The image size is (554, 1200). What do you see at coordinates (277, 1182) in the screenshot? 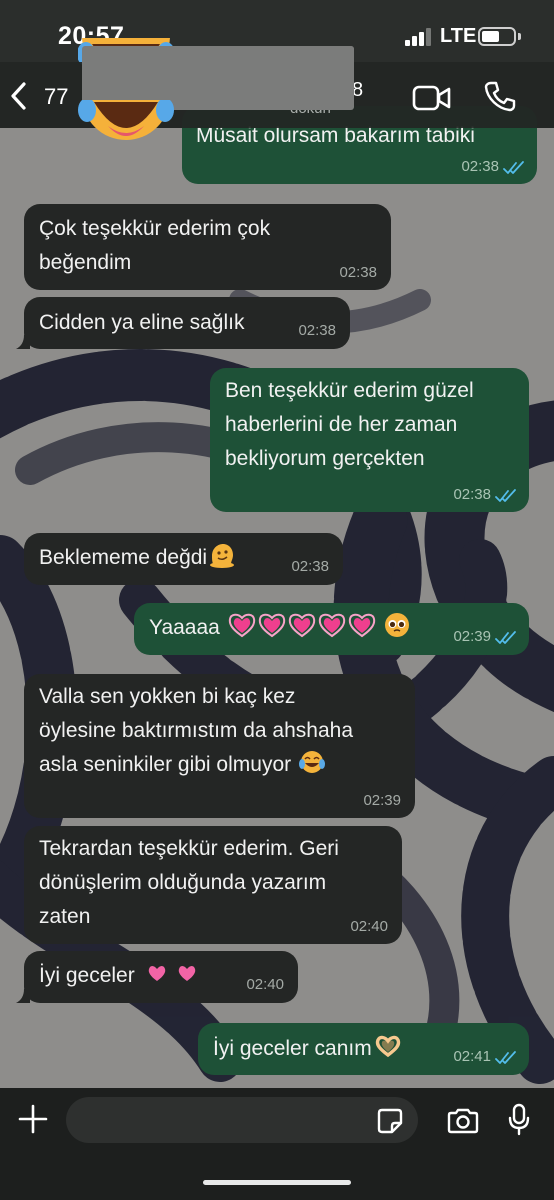
I see `home-indicator` at bounding box center [277, 1182].